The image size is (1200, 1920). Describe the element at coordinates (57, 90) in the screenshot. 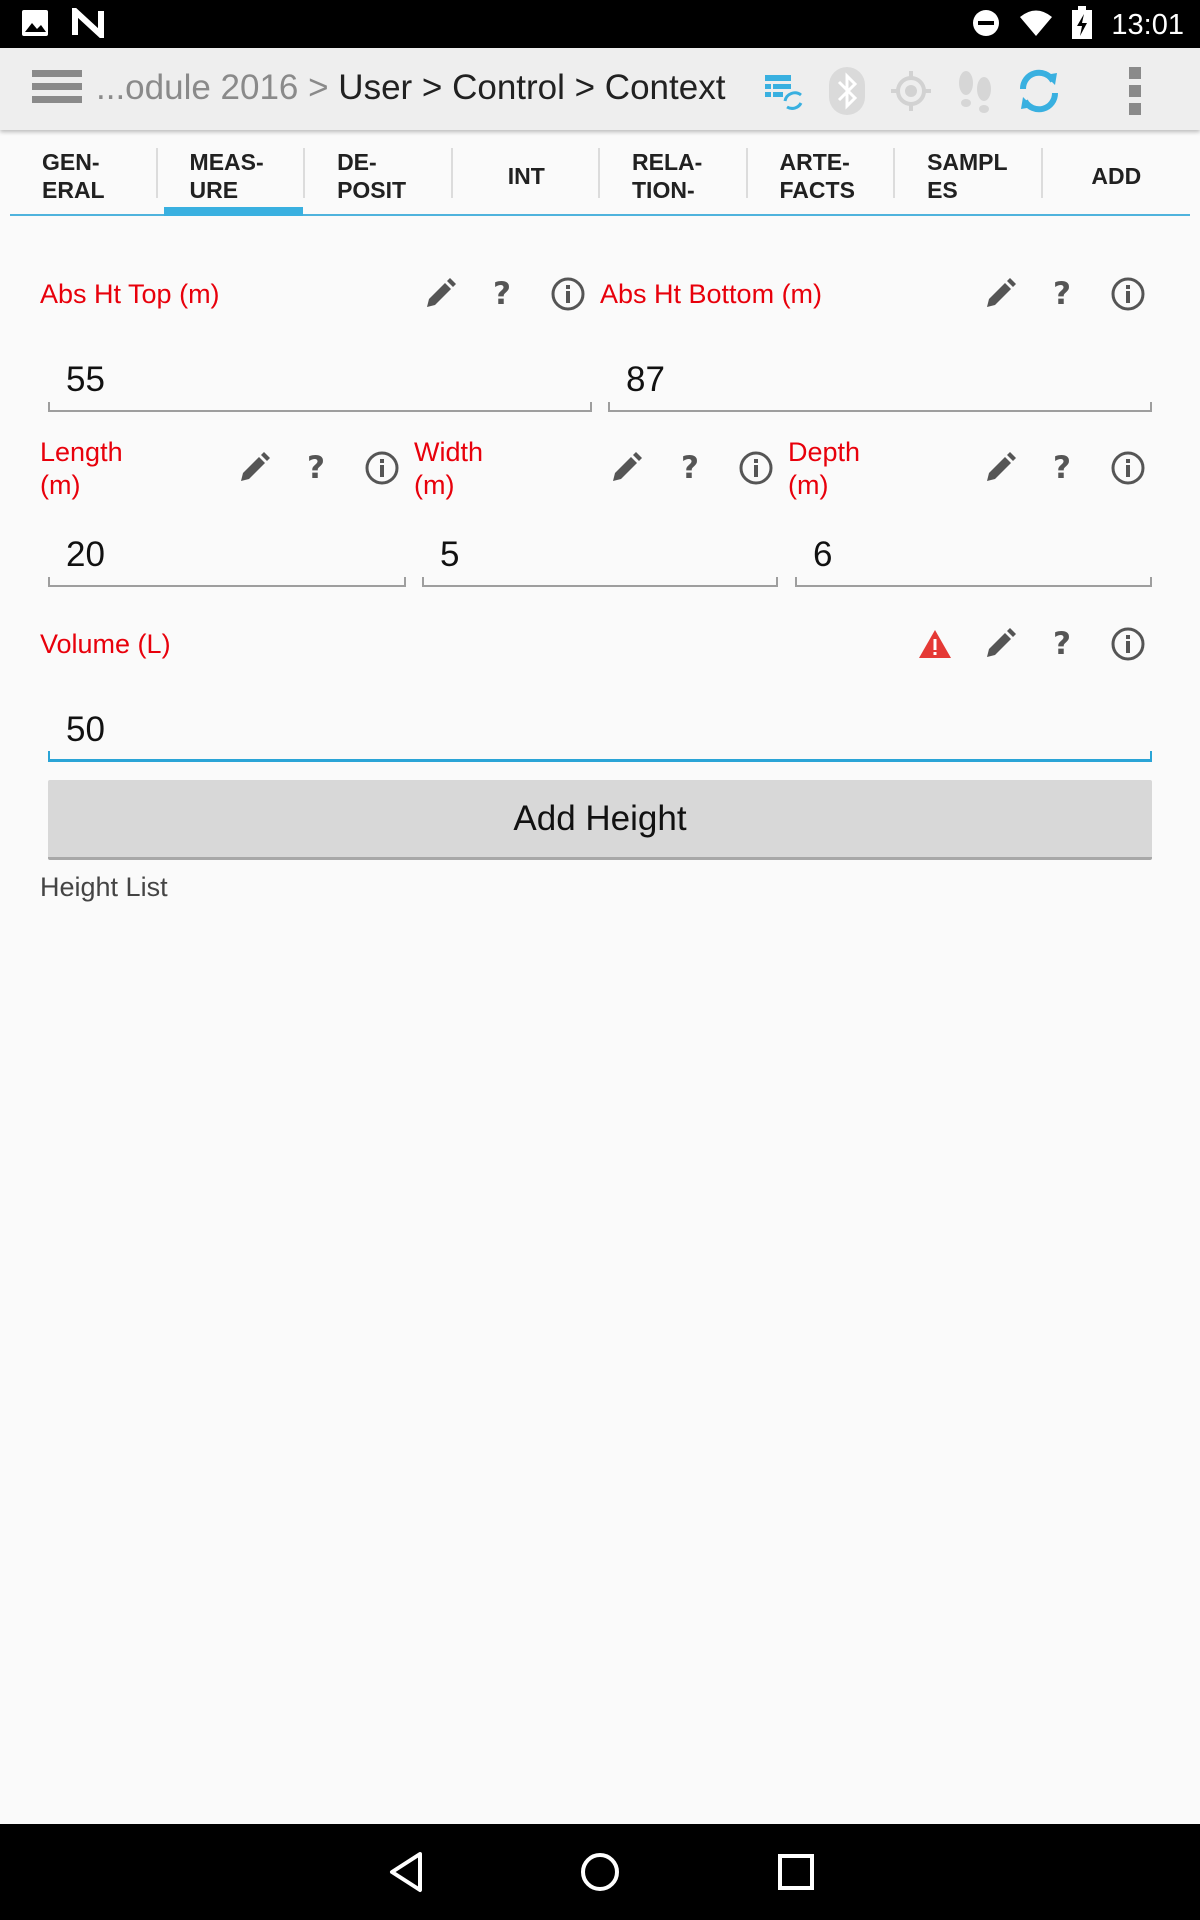

I see `menu-icon` at that location.